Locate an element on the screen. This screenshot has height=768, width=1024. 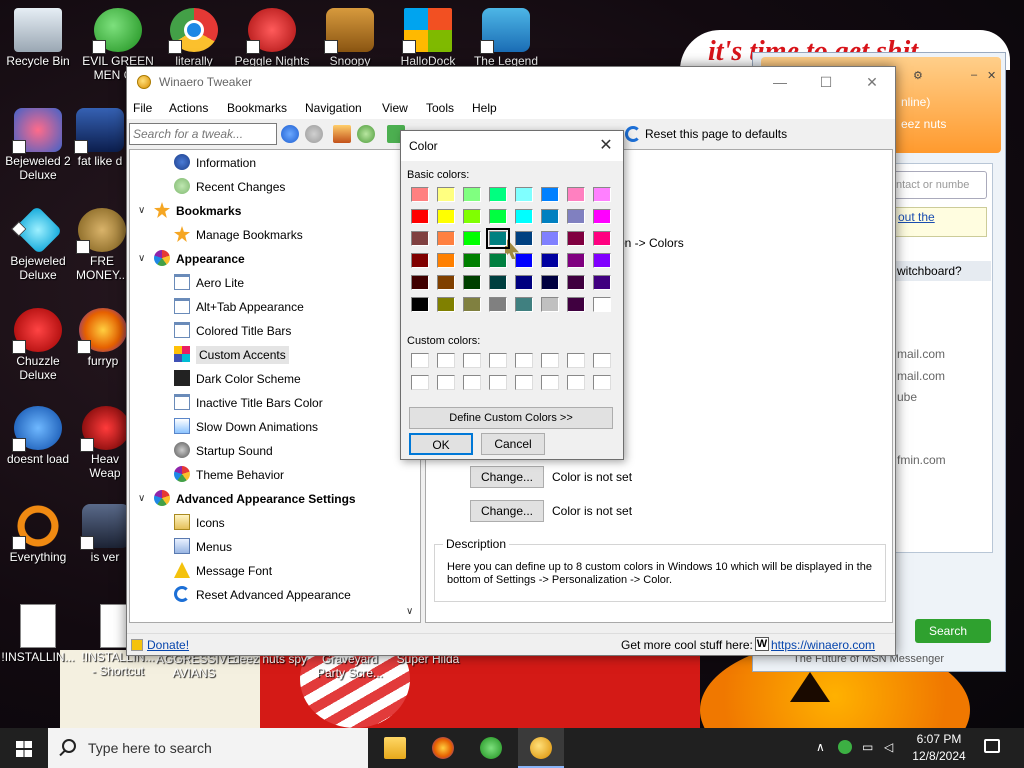
tree-item-theme-behavior: Theme Behavior is located at coordinates (229, 475).